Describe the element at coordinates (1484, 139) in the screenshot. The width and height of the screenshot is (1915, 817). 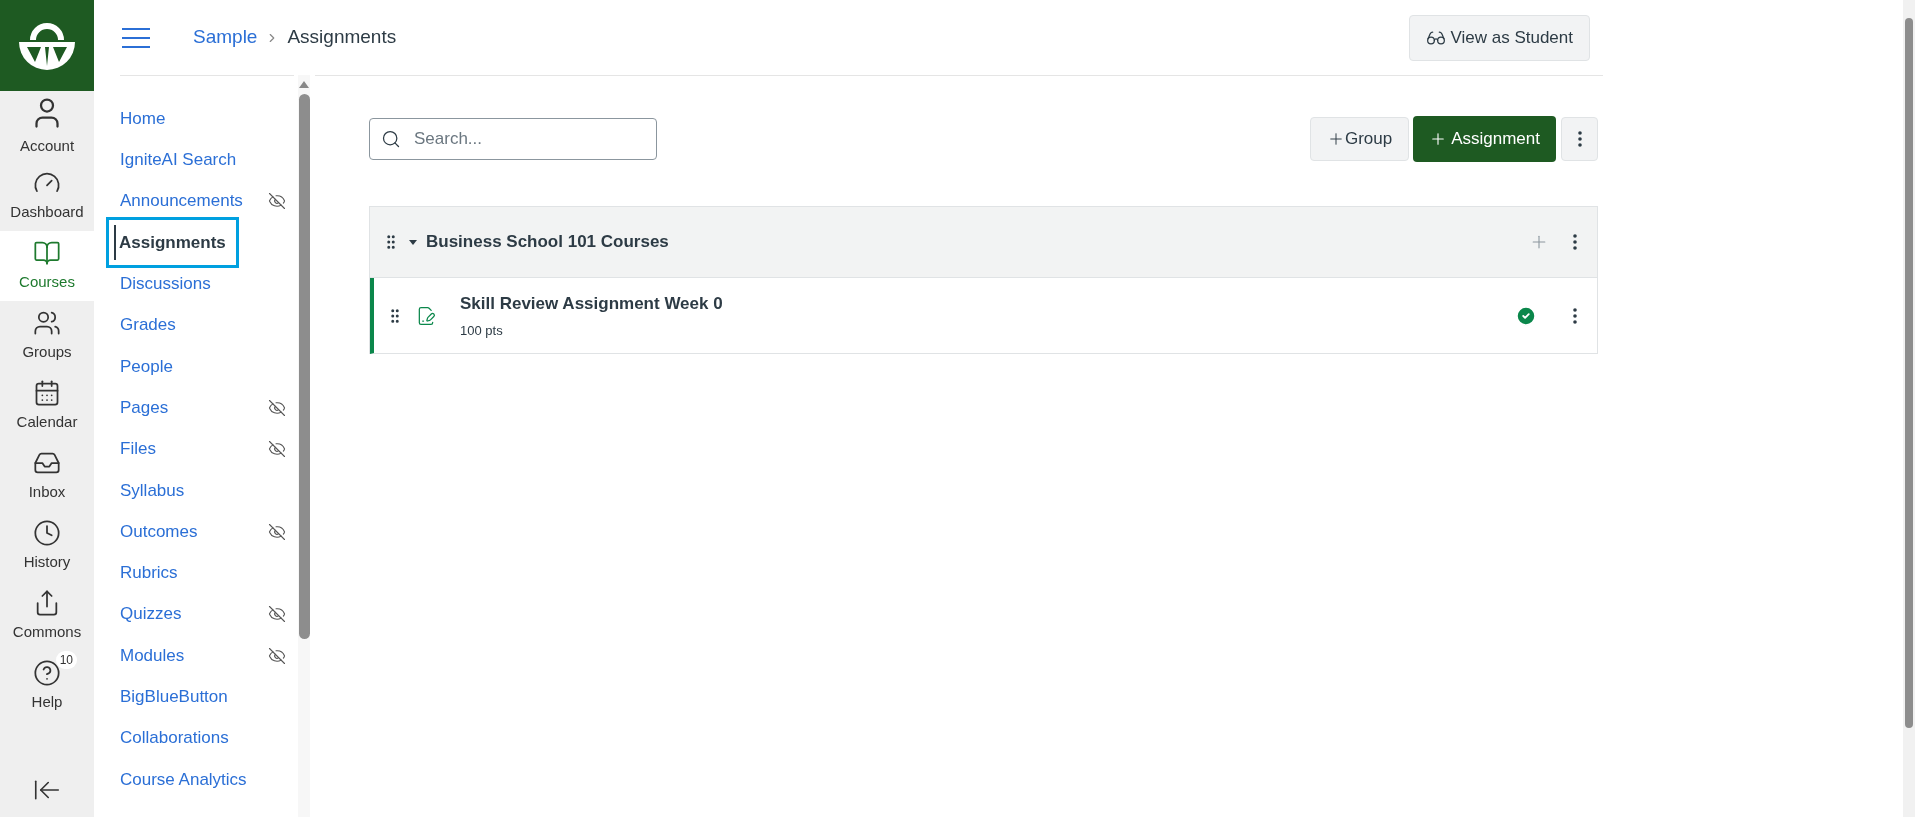
I see `add-assignment-button: Assignment` at that location.